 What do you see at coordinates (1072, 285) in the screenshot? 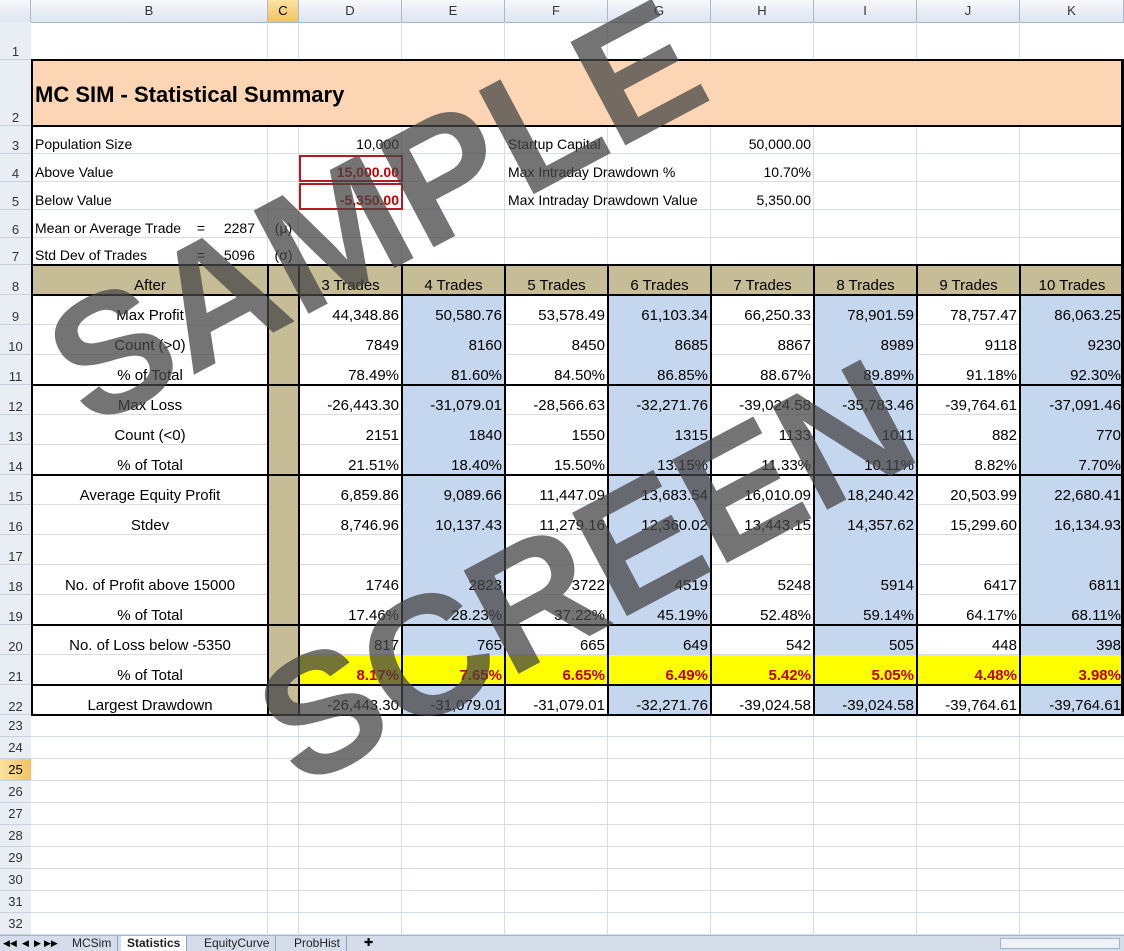
I see `table-header-cell: 10 Trades` at bounding box center [1072, 285].